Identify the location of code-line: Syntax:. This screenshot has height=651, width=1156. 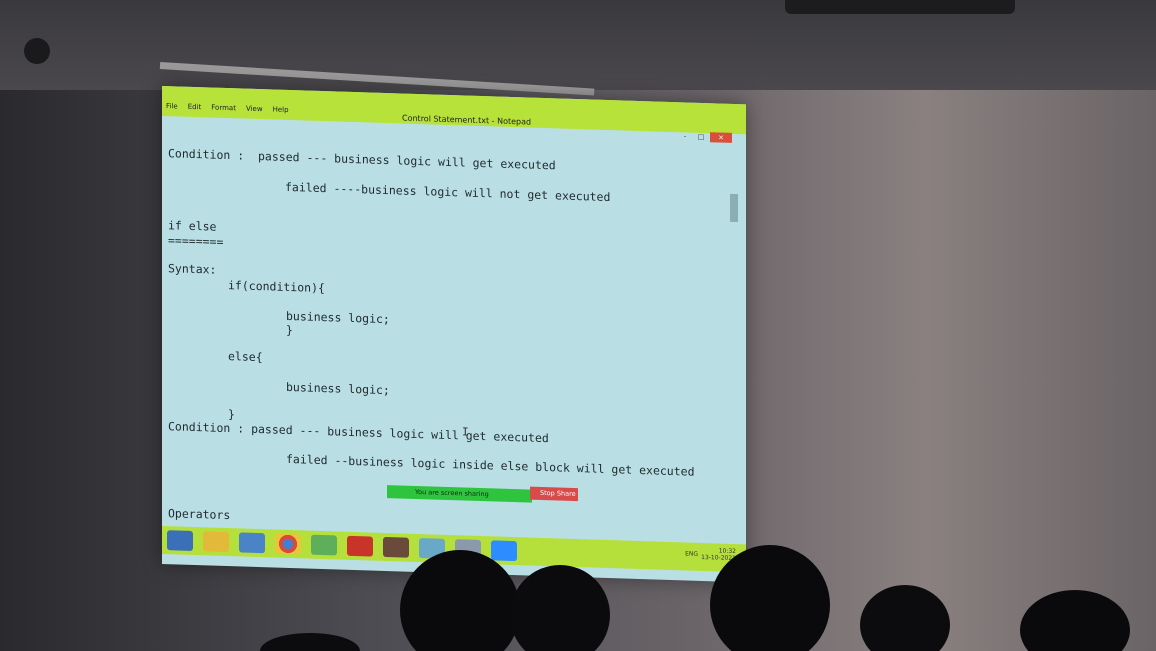
(192, 269).